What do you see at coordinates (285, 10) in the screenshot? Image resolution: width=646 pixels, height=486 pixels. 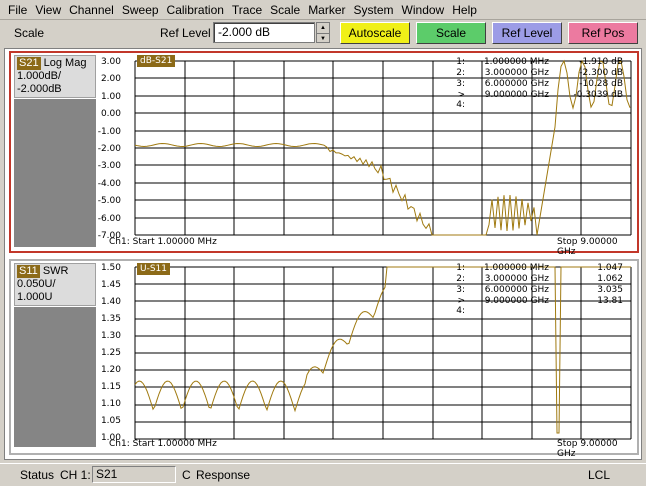 I see `menu-scale: Scale` at bounding box center [285, 10].